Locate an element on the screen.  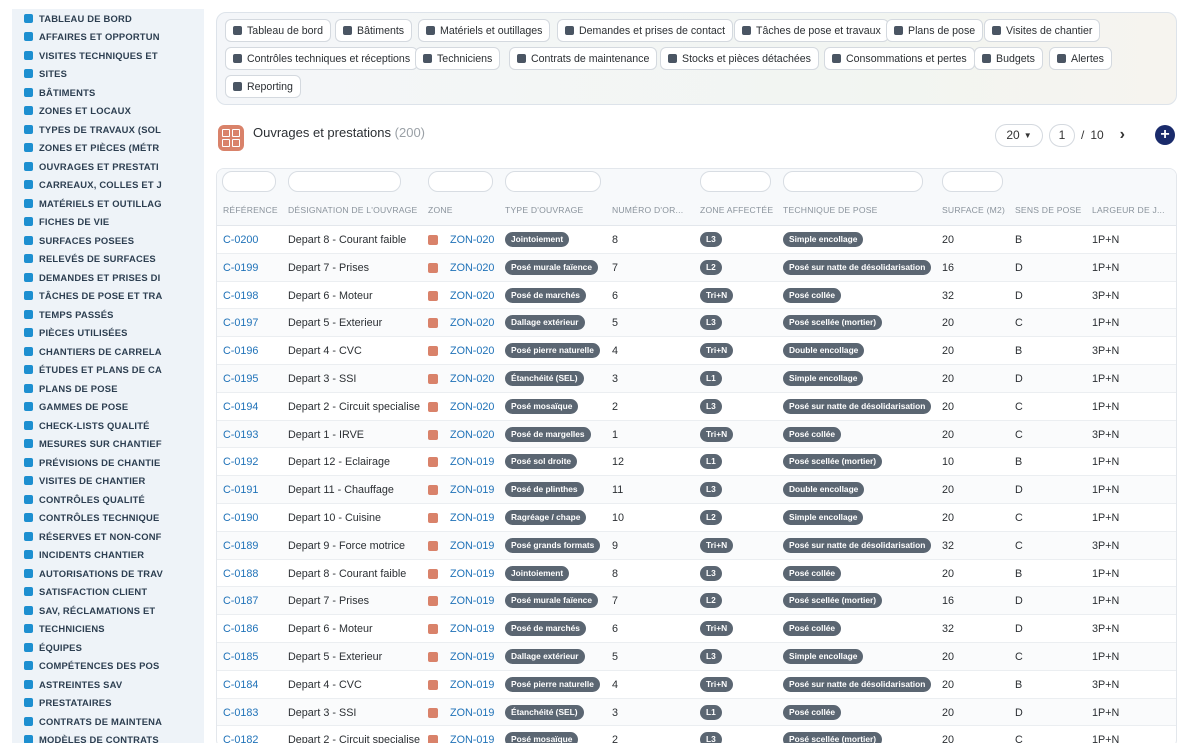
sidebar-item: MATÉRIELS ET OUTILLAG is located at coordinates (108, 203).